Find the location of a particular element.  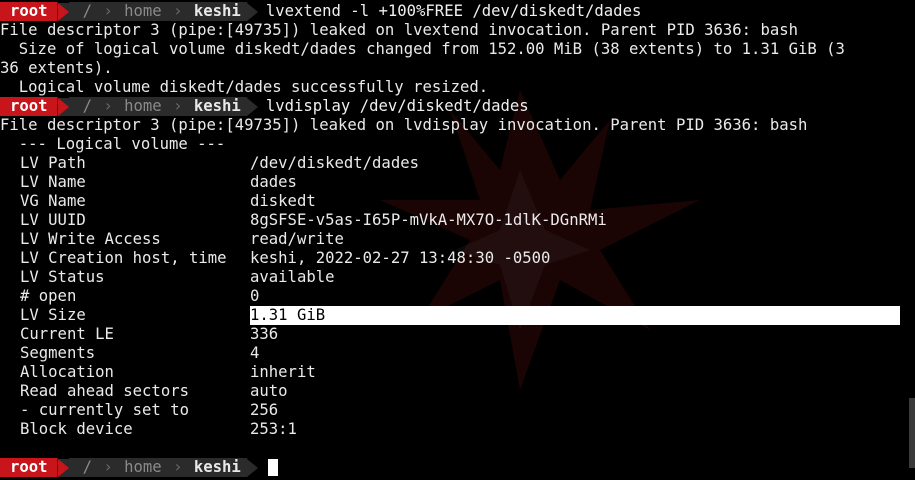

lv-field-row: Read ahead sectors auto is located at coordinates (144, 391).